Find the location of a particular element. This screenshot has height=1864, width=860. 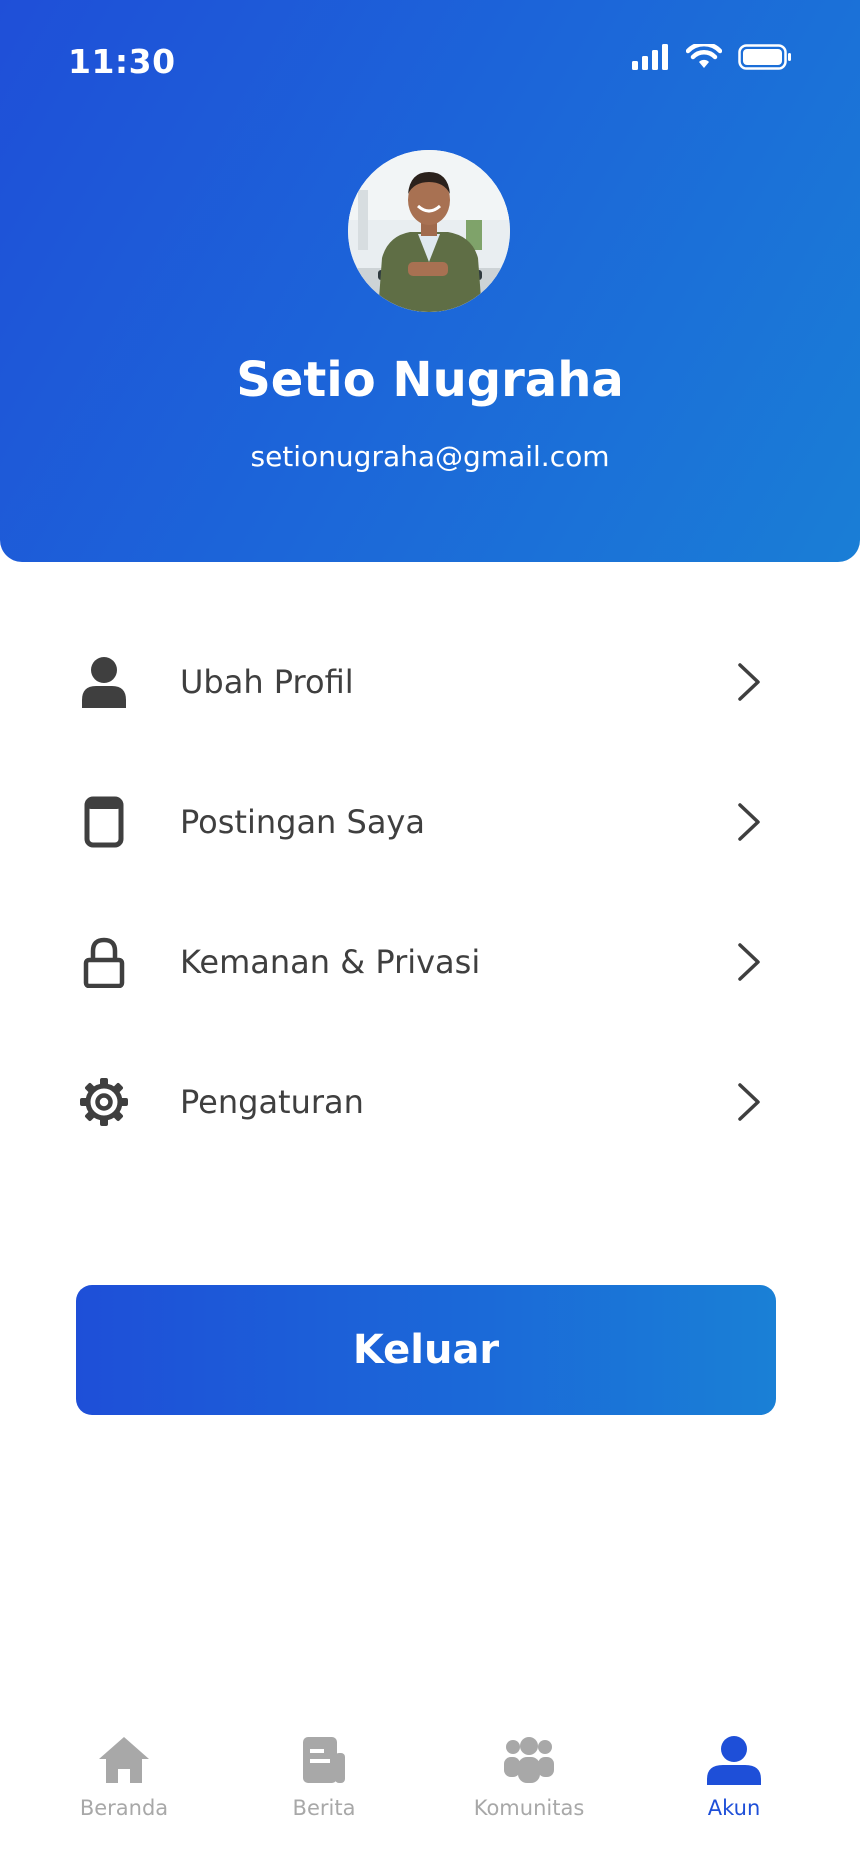

menu-item-settings: Pengaturan is located at coordinates (430, 1102).